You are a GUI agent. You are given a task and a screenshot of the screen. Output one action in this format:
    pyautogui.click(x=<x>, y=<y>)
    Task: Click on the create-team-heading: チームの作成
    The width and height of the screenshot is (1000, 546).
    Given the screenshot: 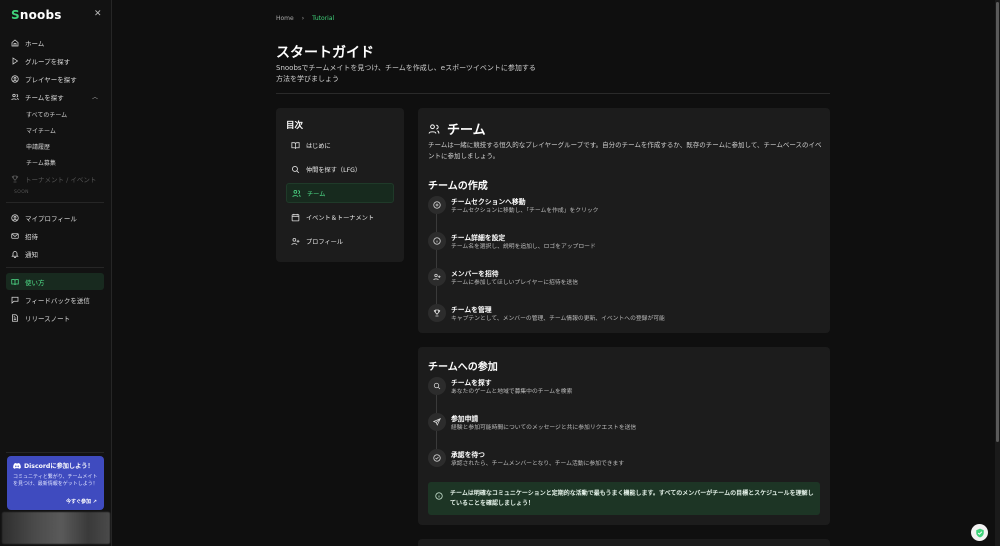 What is the action you would take?
    pyautogui.click(x=458, y=186)
    